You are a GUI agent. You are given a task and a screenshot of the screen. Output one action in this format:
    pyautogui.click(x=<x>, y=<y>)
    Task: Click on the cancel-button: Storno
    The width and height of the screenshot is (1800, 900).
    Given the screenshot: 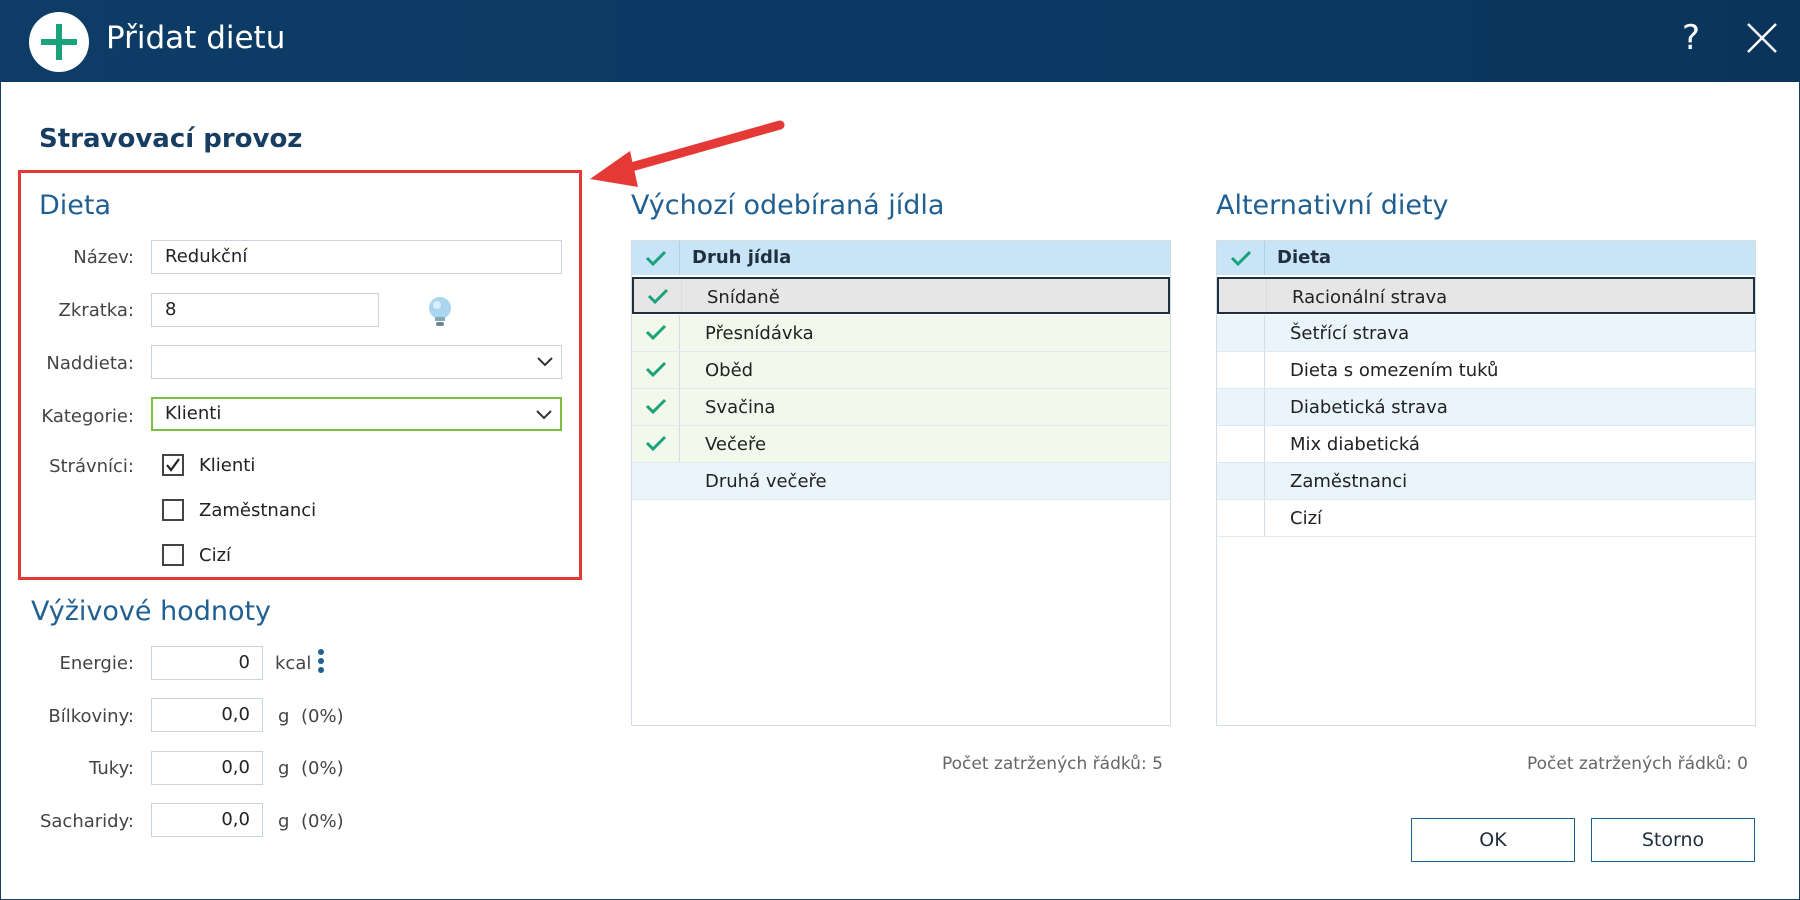 What is the action you would take?
    pyautogui.click(x=1673, y=840)
    